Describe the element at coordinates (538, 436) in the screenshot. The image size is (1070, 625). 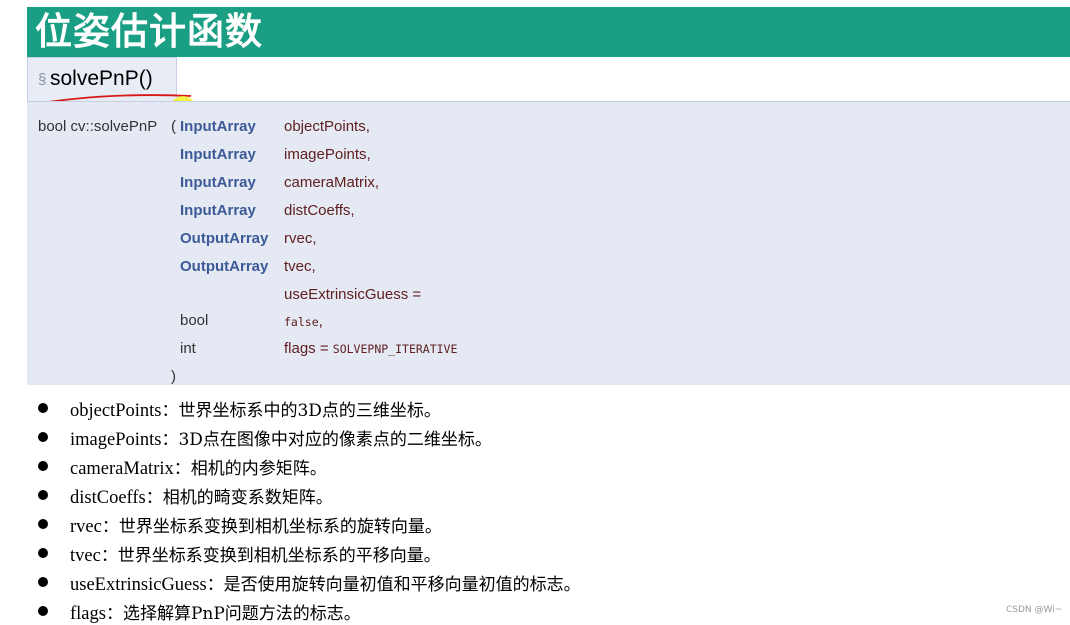
I see `list-item: imagePoints：3D点在图像中对应的像素点的二维坐标。` at that location.